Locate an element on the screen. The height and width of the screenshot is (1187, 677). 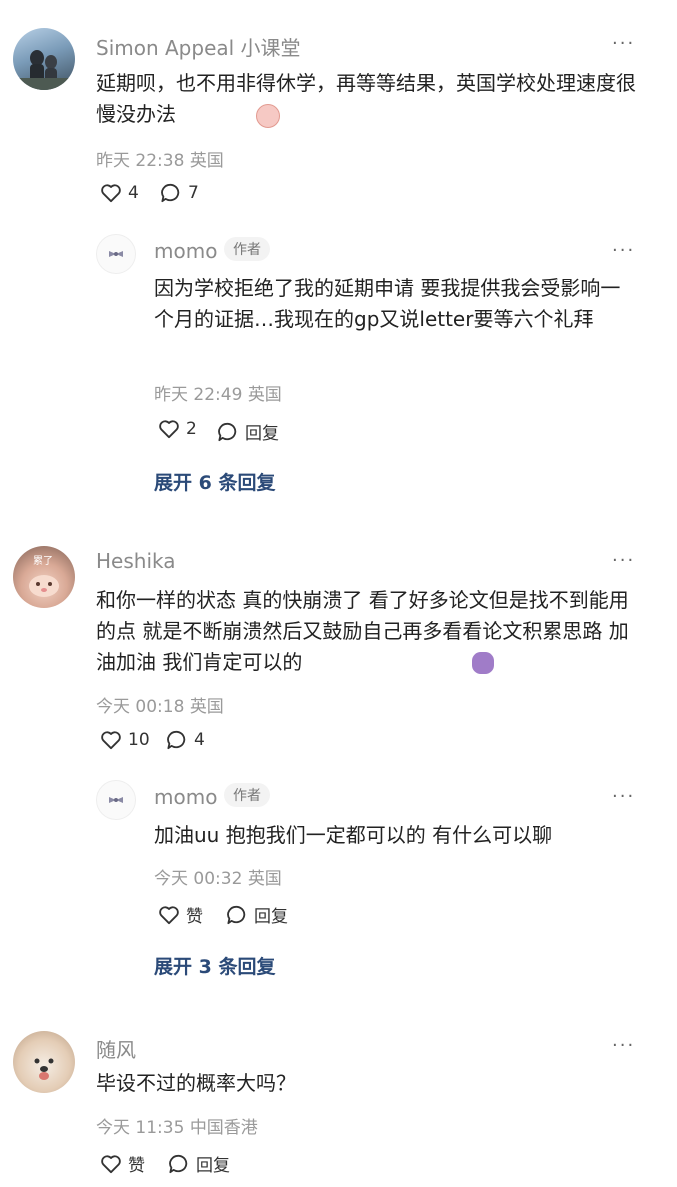
expand-replies-link: 展开 6 条回复 is located at coordinates (214, 481).